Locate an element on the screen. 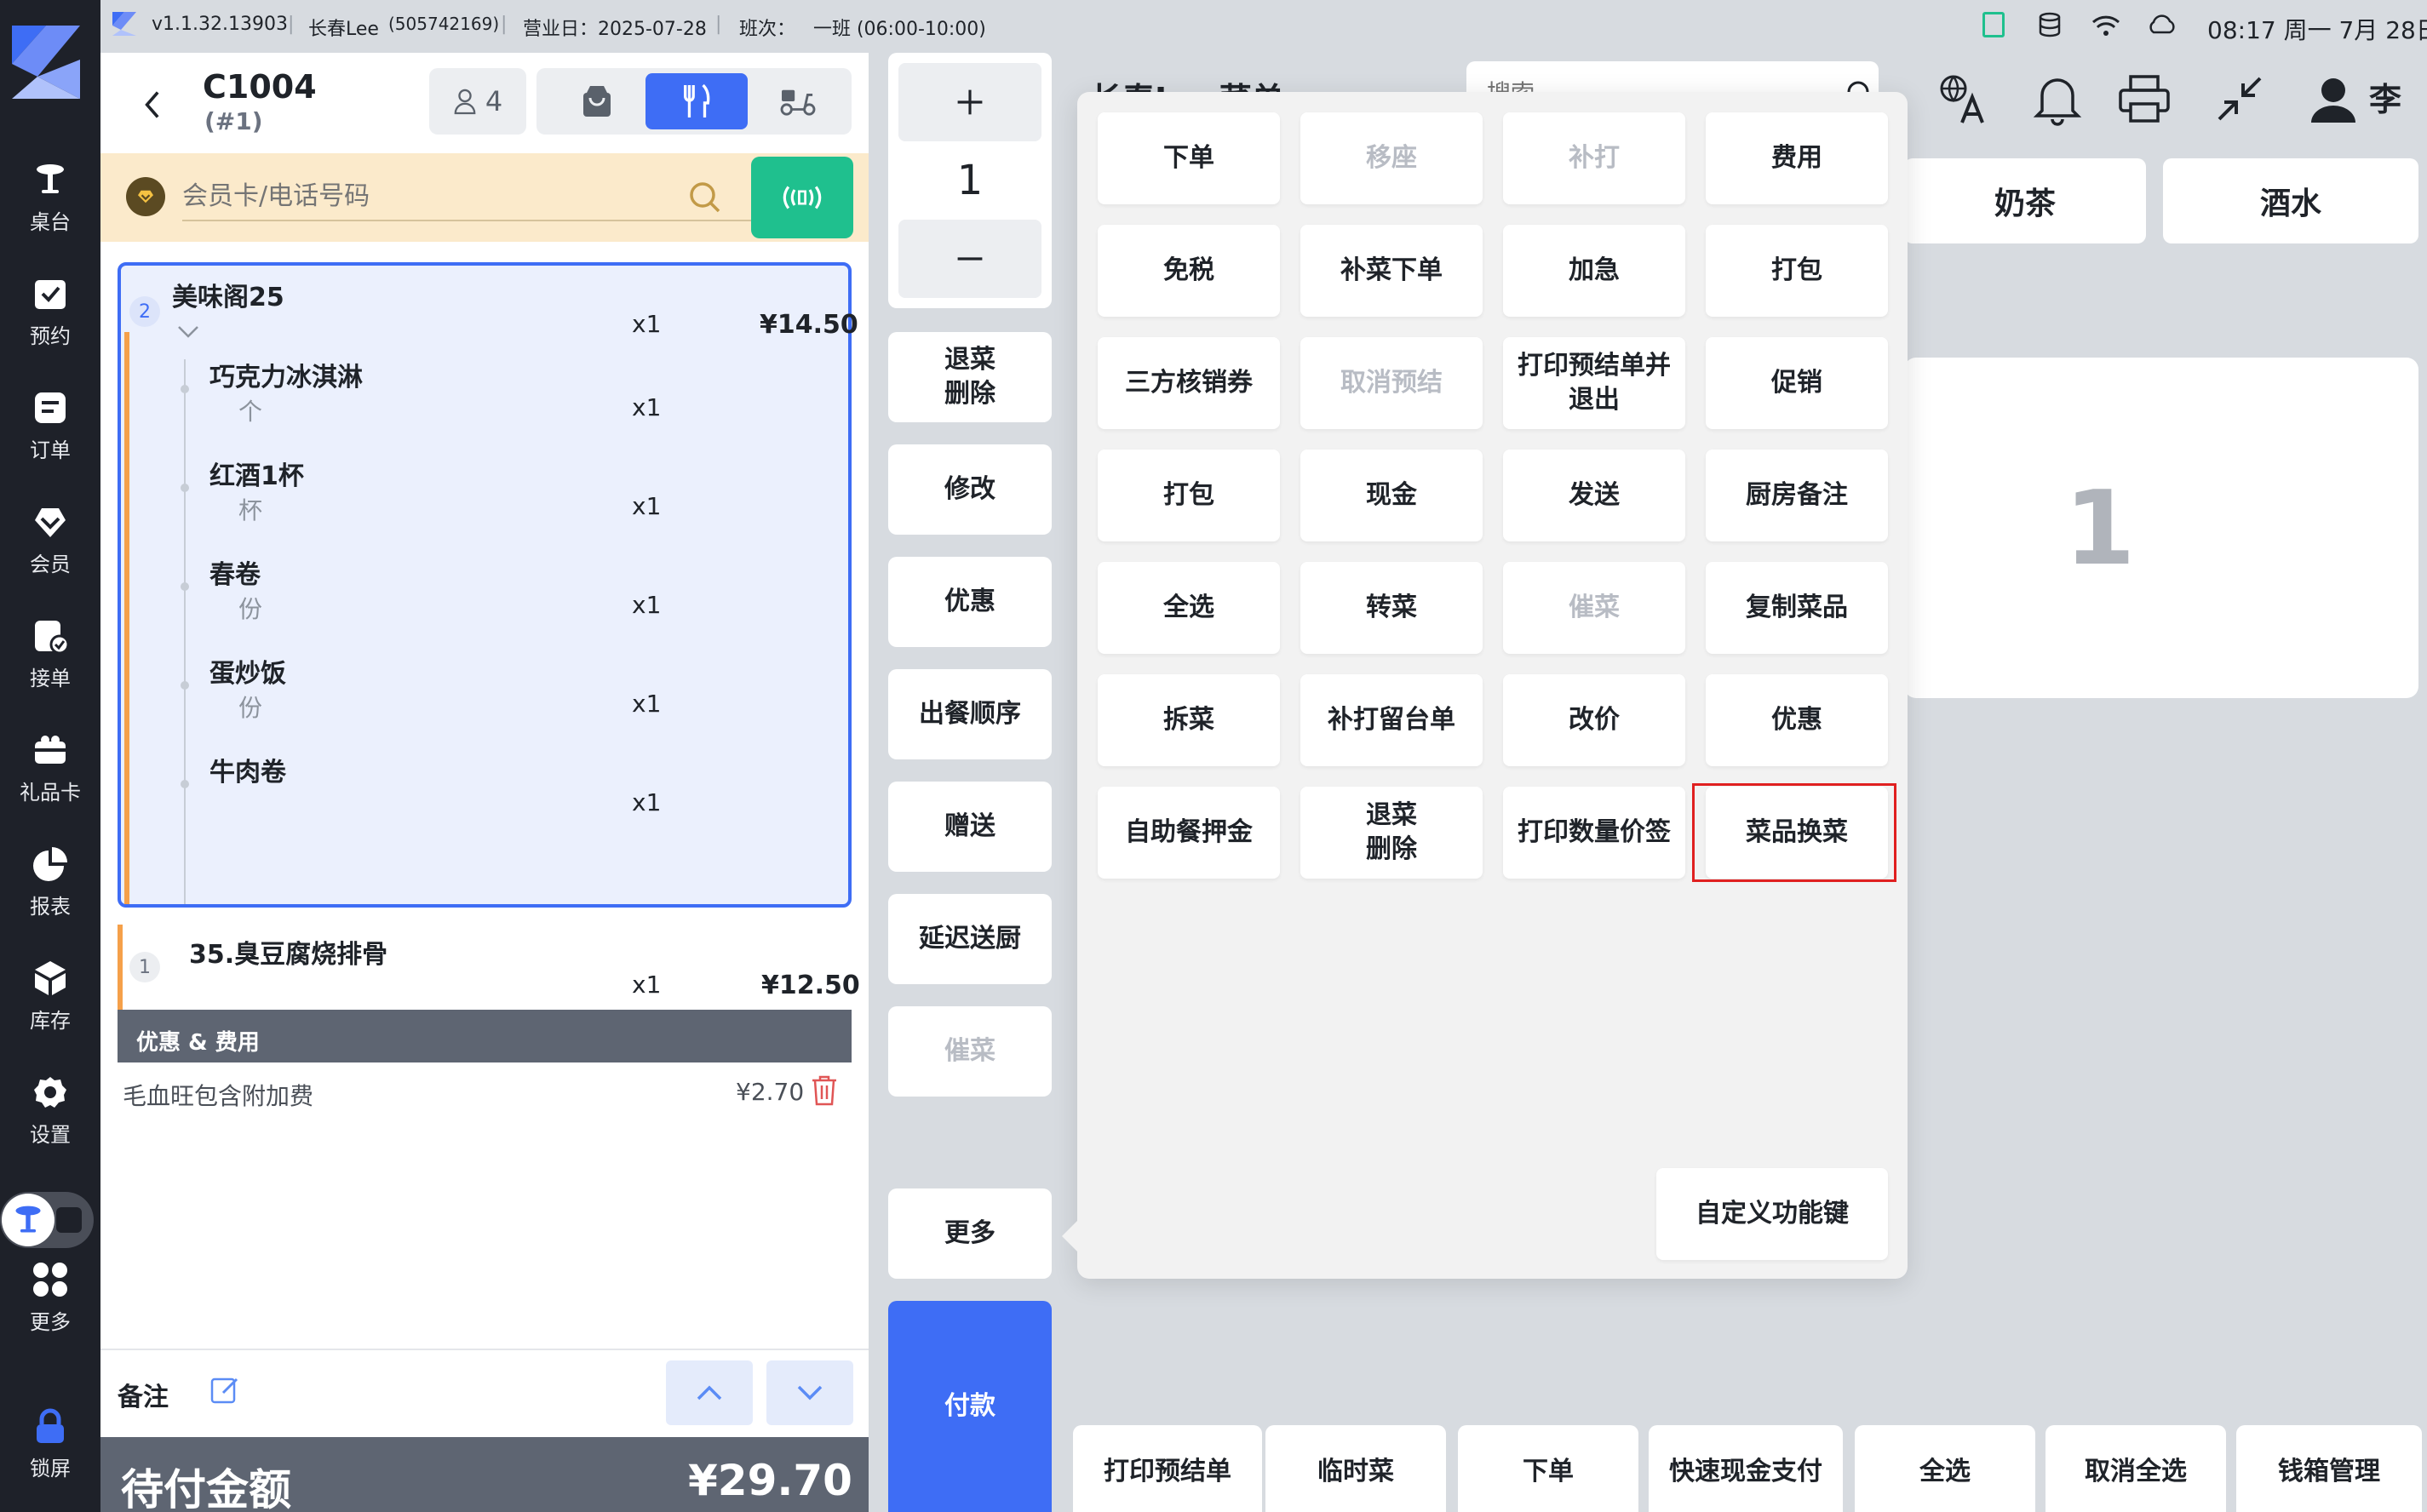 The image size is (2427, 1512). bag-icon is located at coordinates (597, 101).